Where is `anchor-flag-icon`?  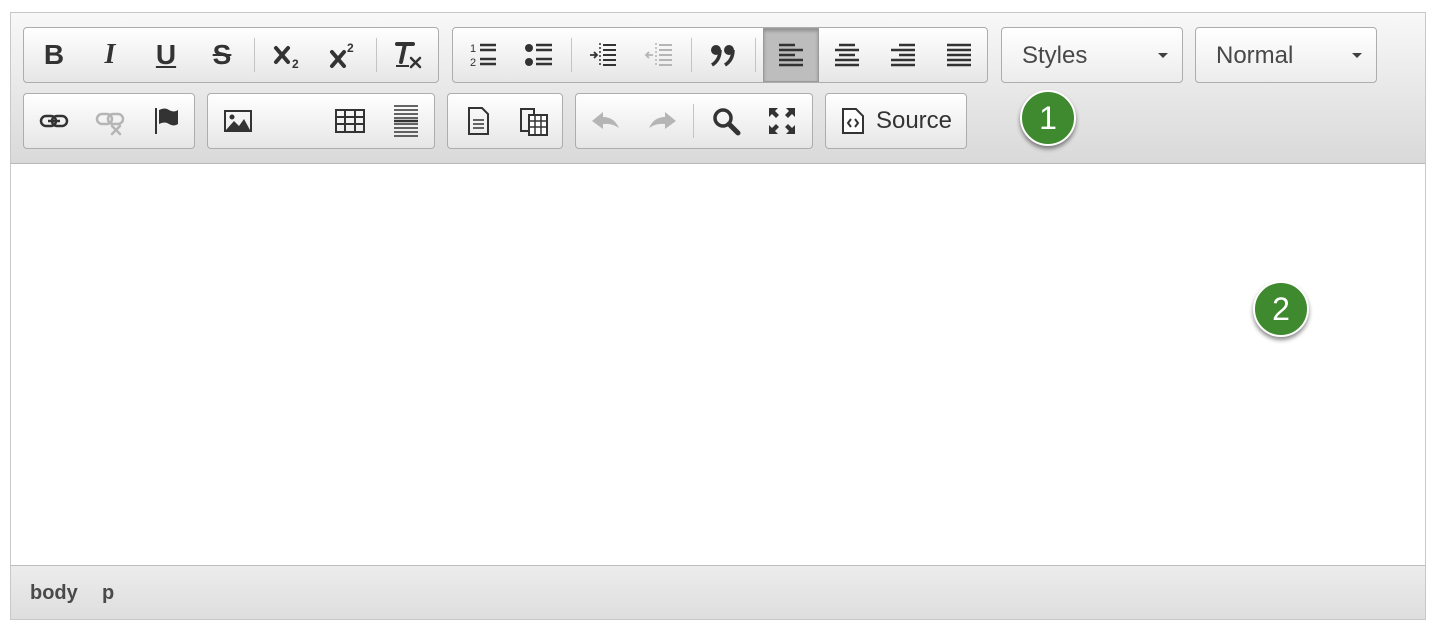
anchor-flag-icon is located at coordinates (166, 121).